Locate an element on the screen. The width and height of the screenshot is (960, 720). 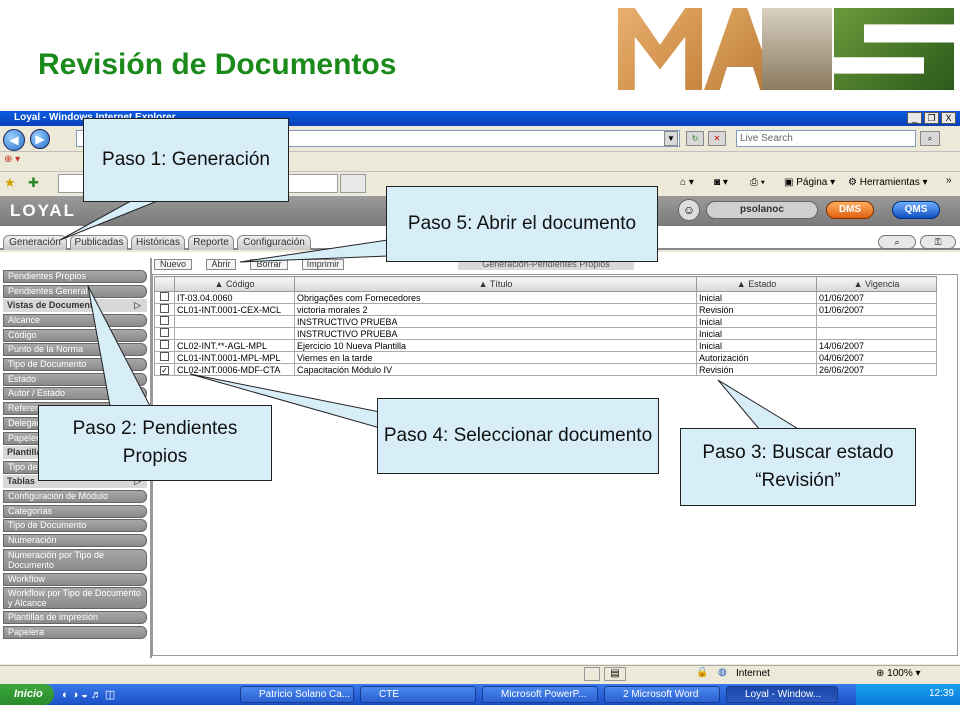
minimize-button: _ is located at coordinates (914, 118).